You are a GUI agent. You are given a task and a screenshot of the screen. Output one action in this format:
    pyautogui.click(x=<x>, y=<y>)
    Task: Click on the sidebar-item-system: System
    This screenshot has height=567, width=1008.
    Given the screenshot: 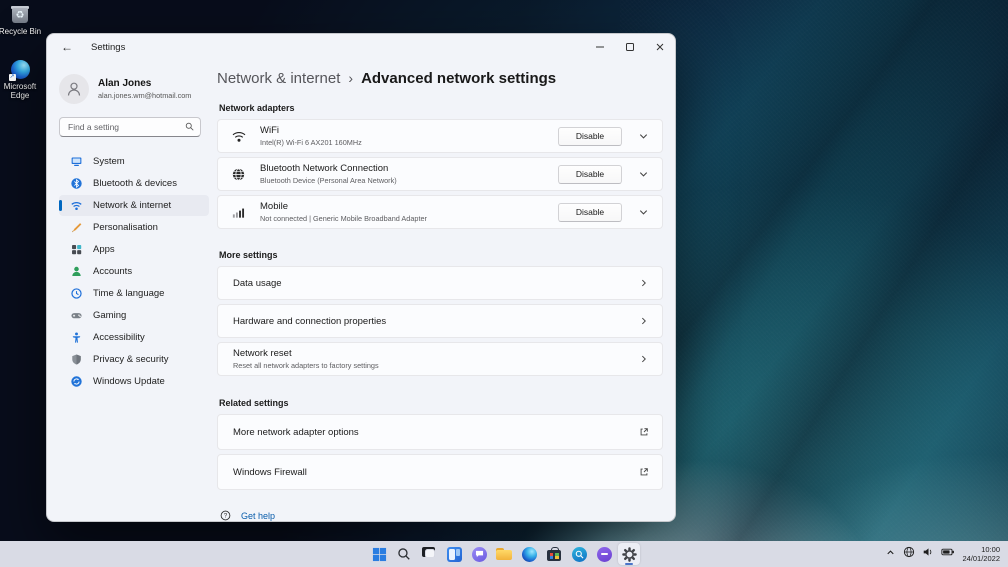 What is the action you would take?
    pyautogui.click(x=134, y=161)
    